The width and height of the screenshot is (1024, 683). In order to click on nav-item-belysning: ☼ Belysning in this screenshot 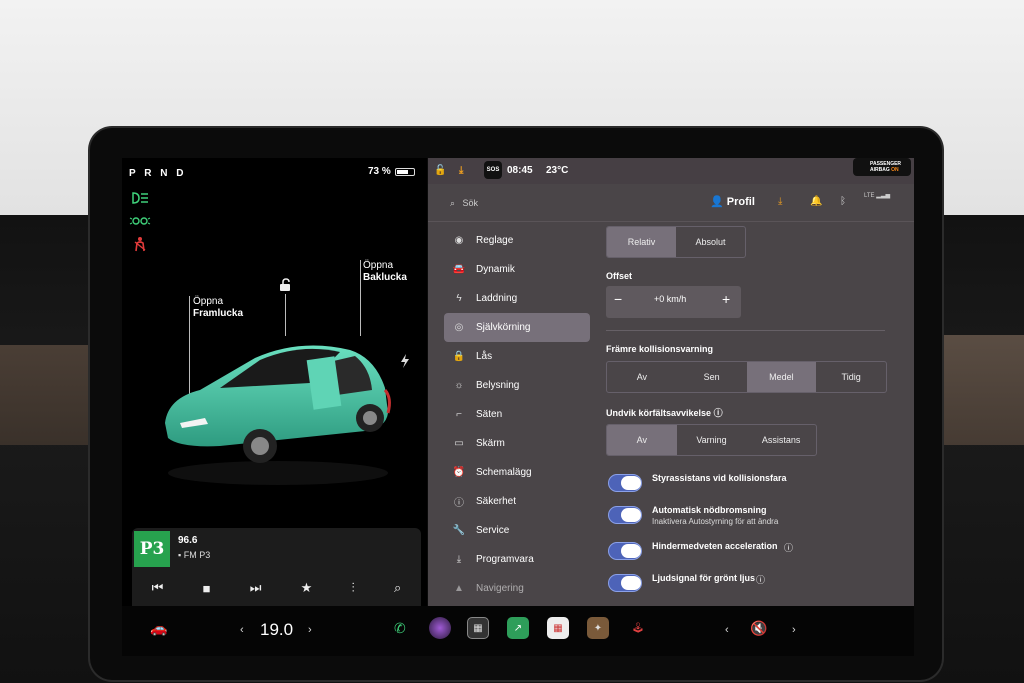, I will do `click(513, 385)`.